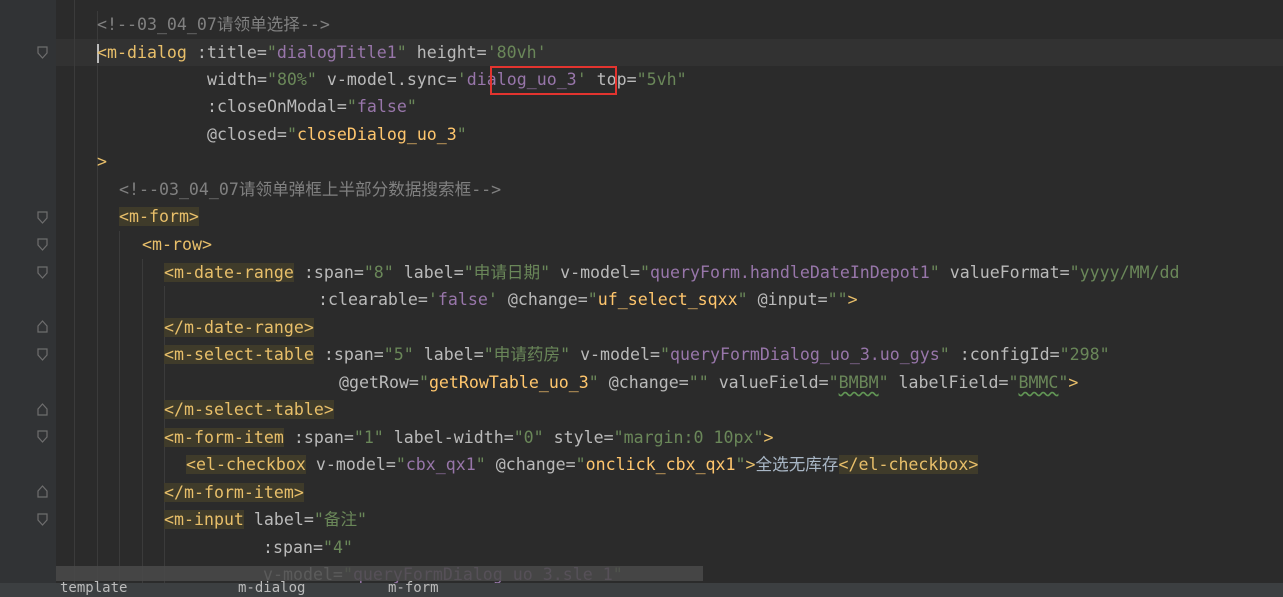 This screenshot has width=1283, height=597. I want to click on code-token: "80%", so click(291, 79).